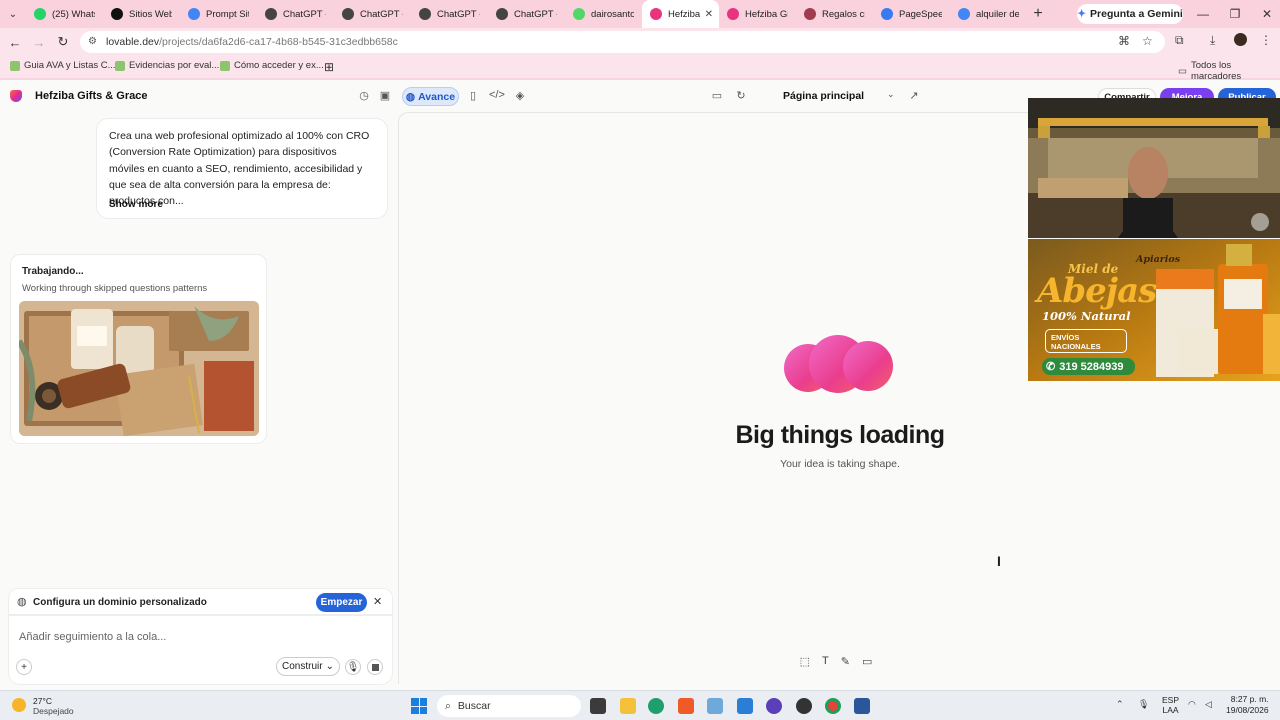 This screenshot has height=720, width=1280. Describe the element at coordinates (715, 706) in the screenshot. I see `snipping-tool-icon` at that location.